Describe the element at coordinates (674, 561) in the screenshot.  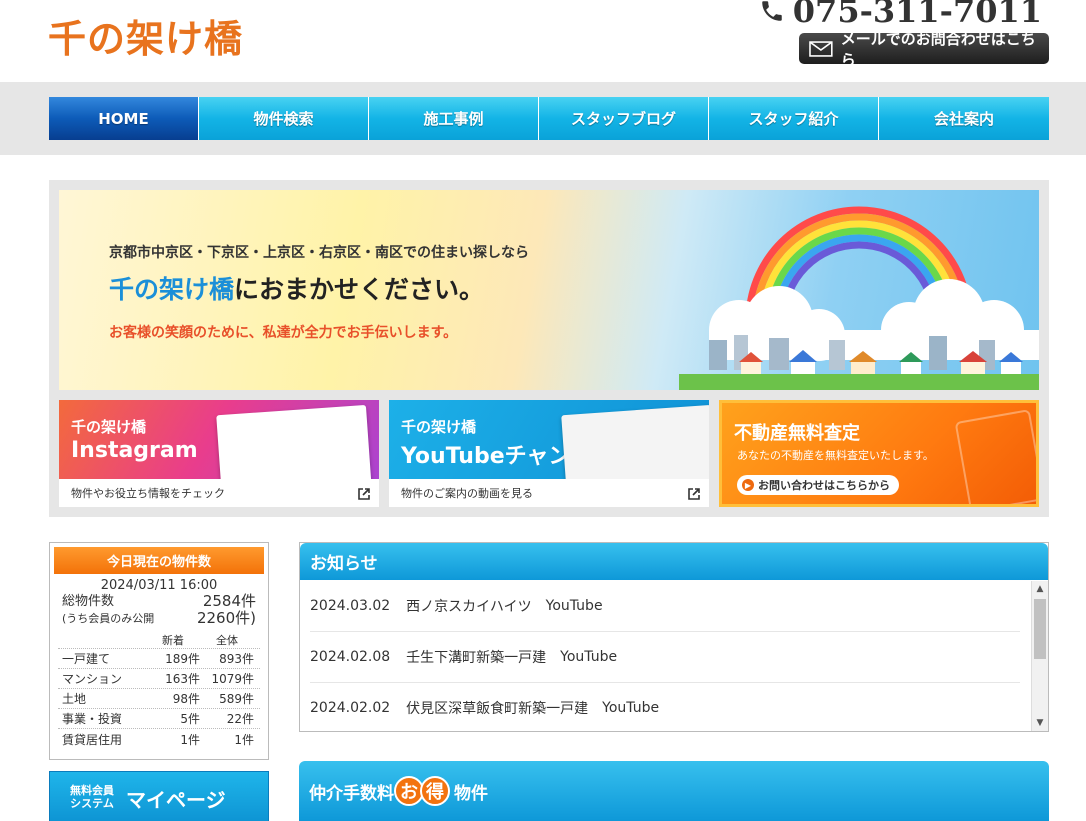
I see `news-title: お知らせ` at that location.